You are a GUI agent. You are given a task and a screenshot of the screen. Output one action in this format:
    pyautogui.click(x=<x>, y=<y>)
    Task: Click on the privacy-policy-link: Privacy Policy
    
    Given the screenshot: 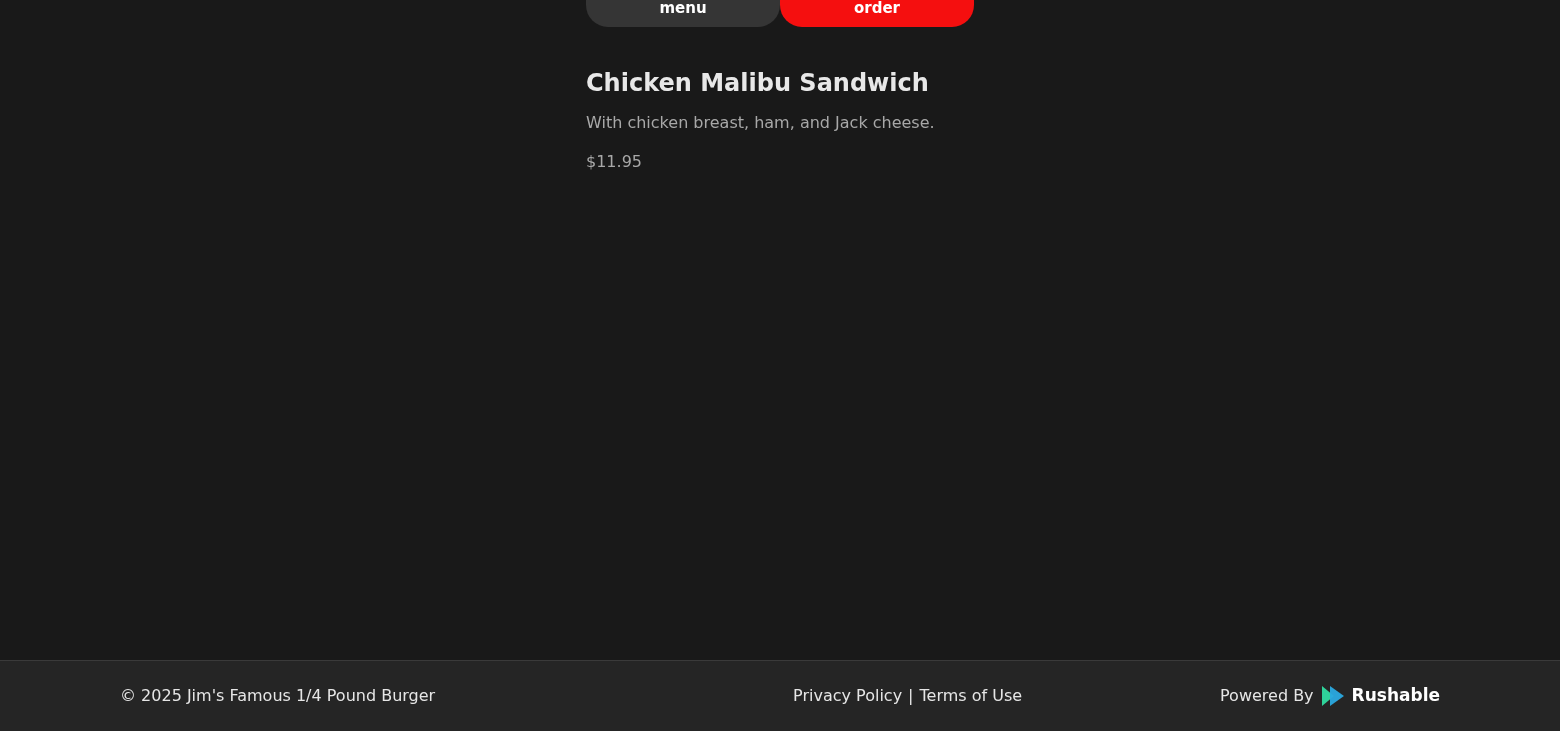 What is the action you would take?
    pyautogui.click(x=848, y=696)
    